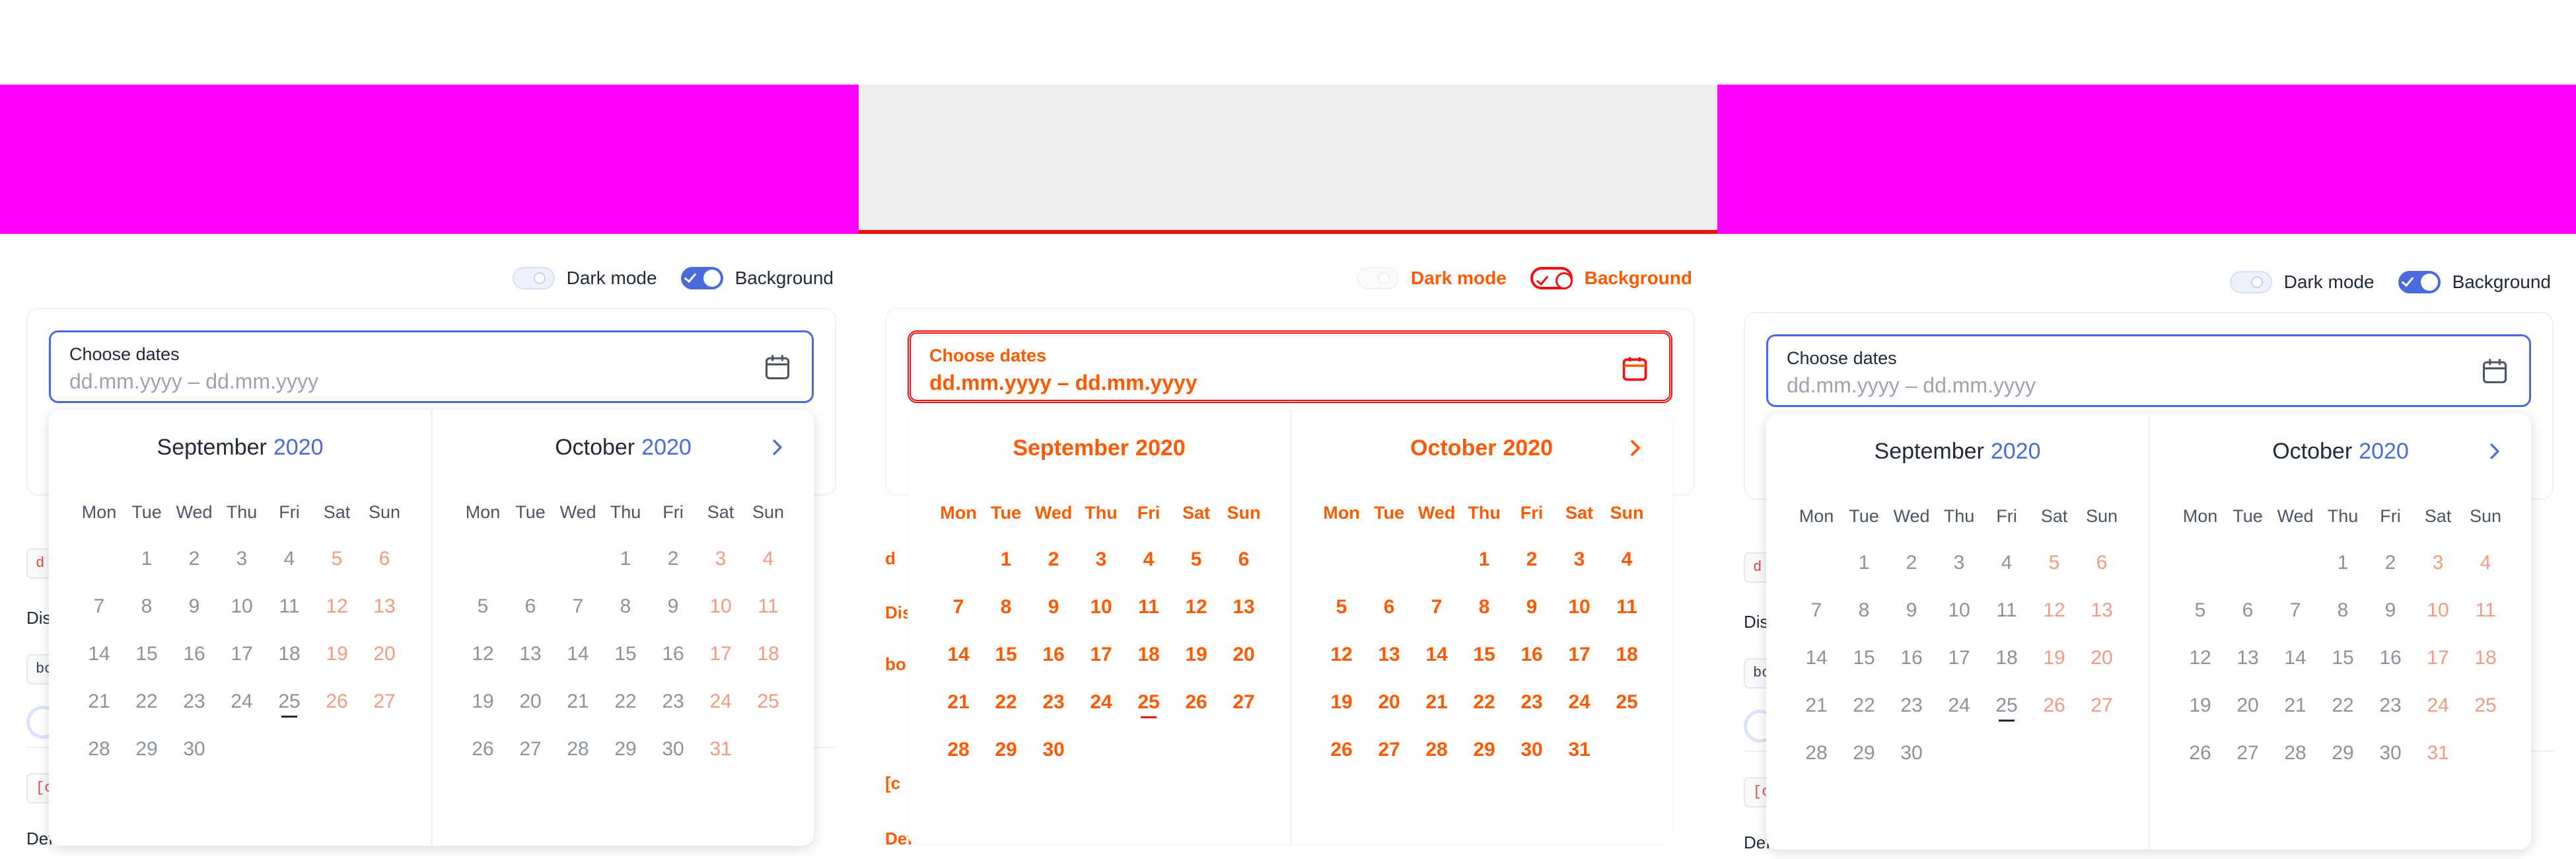 Image resolution: width=2576 pixels, height=859 pixels. What do you see at coordinates (2200, 658) in the screenshot?
I see `day-cell: 12` at bounding box center [2200, 658].